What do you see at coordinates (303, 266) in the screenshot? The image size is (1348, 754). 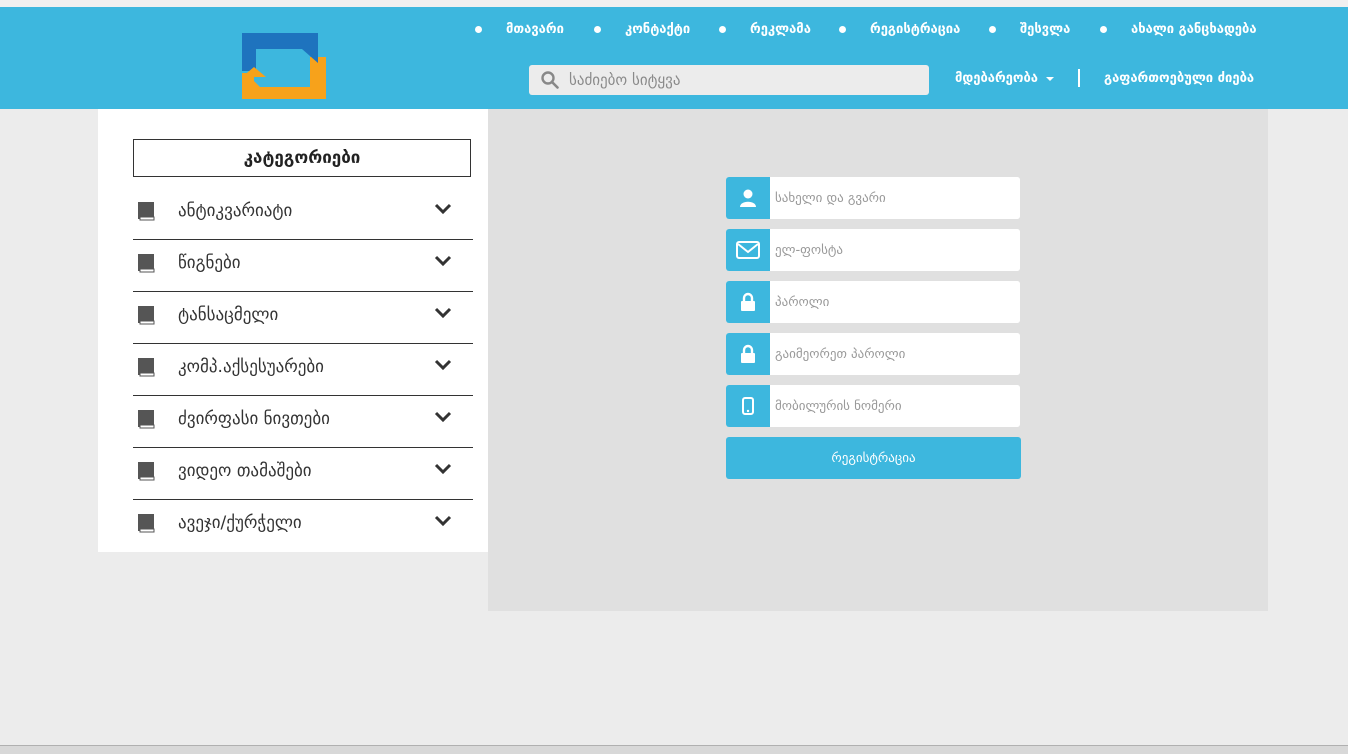 I see `category-item: წიგნები` at bounding box center [303, 266].